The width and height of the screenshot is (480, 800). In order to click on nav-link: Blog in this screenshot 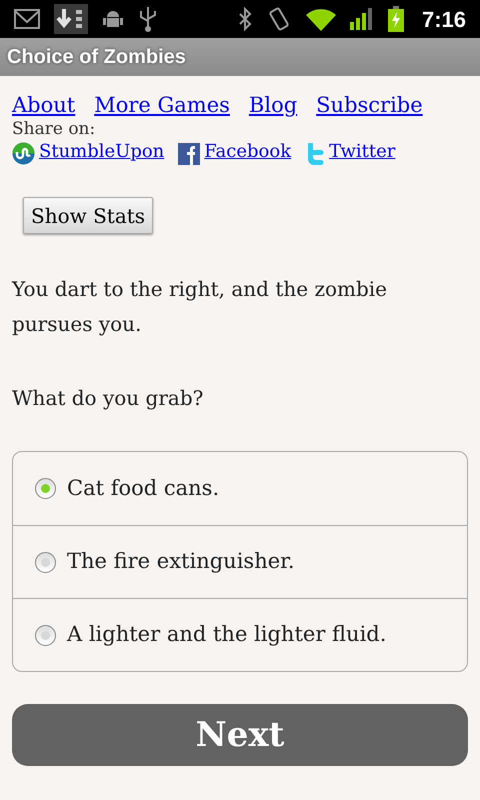, I will do `click(273, 105)`.